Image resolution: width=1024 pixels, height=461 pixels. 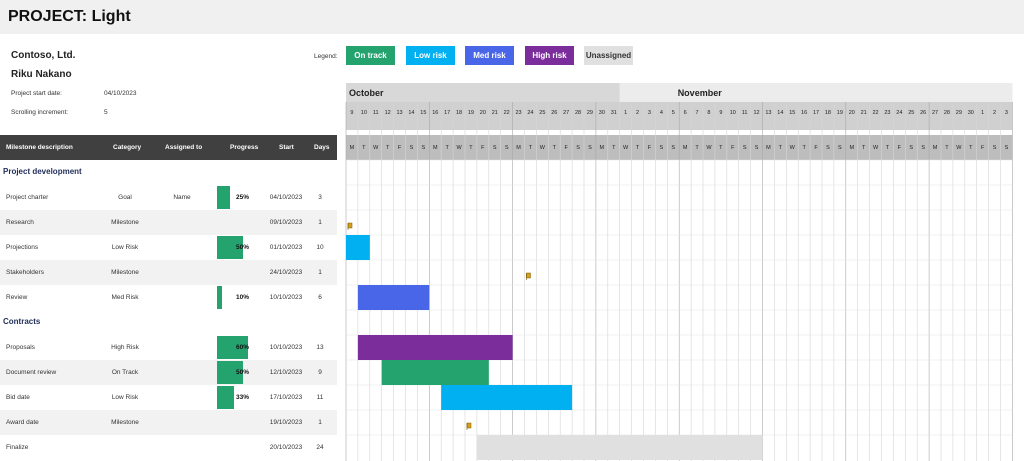 What do you see at coordinates (673, 113) in the screenshot?
I see `day-number: 5` at bounding box center [673, 113].